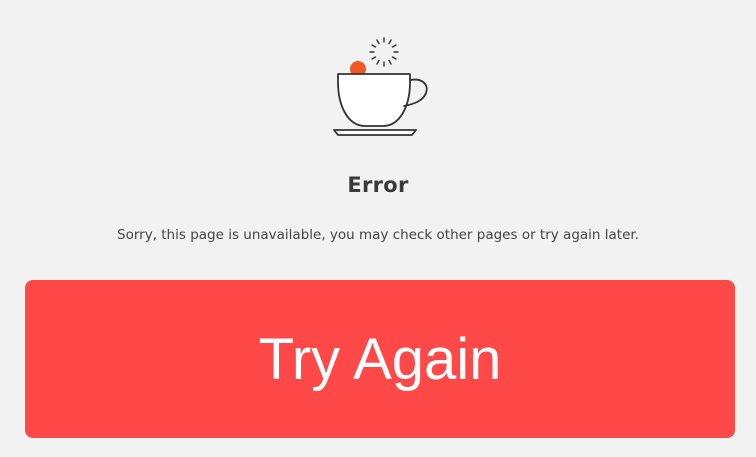  What do you see at coordinates (380, 87) in the screenshot?
I see `coffee-cup-icon` at bounding box center [380, 87].